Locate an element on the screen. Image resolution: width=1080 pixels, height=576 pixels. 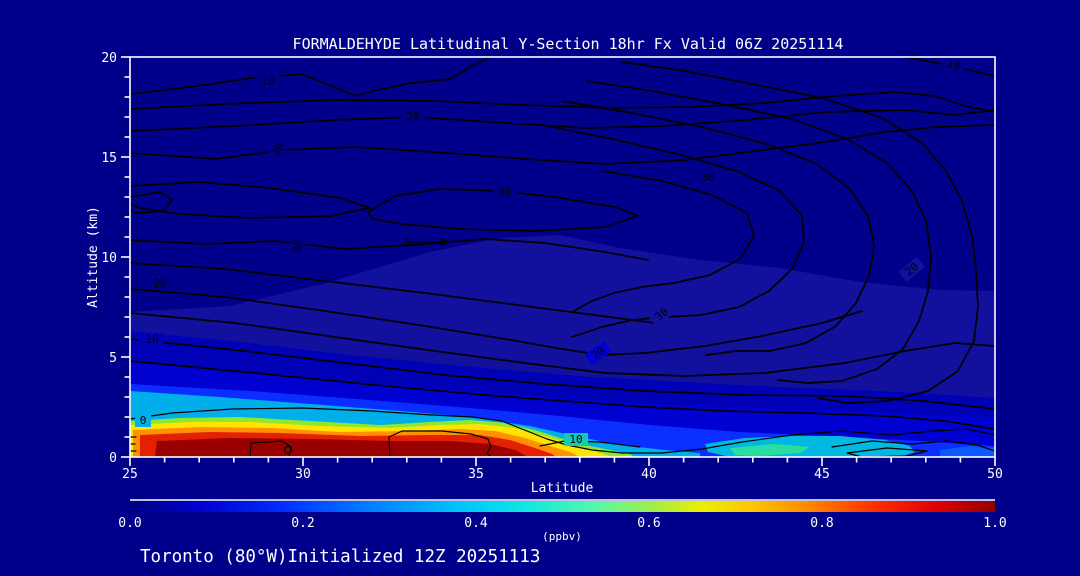
contour-label: 30 is located at coordinates (708, 177).